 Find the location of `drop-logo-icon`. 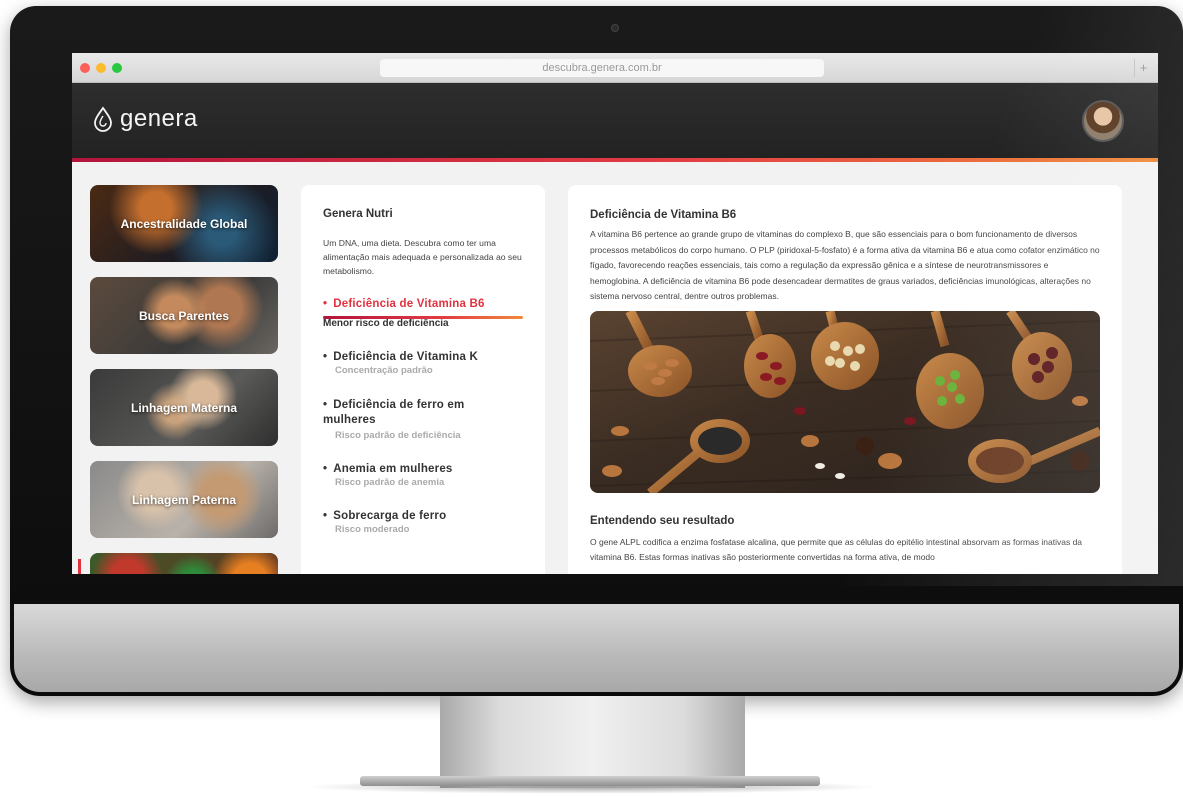

drop-logo-icon is located at coordinates (103, 119).